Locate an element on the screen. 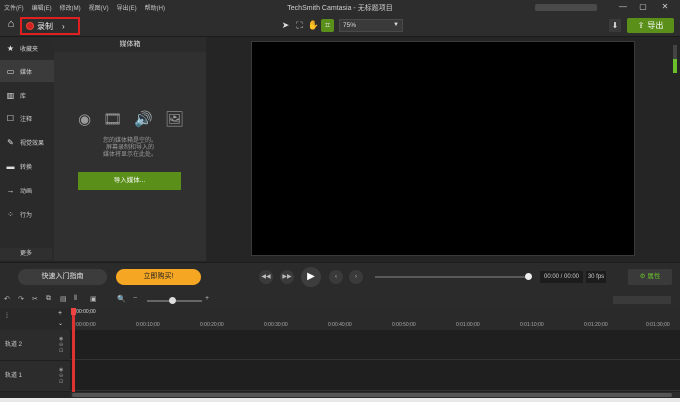  paste-icon: ▤ is located at coordinates (63, 299).